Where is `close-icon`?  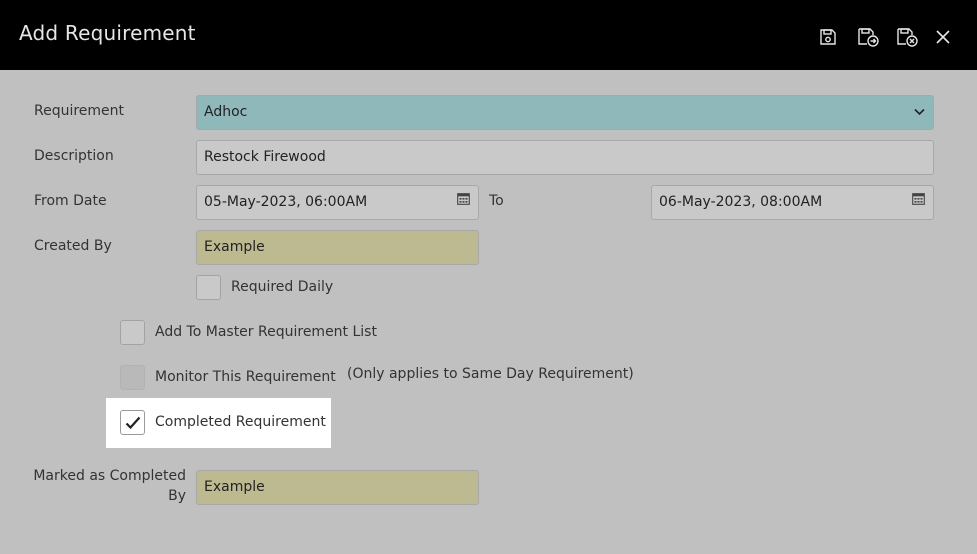 close-icon is located at coordinates (943, 37).